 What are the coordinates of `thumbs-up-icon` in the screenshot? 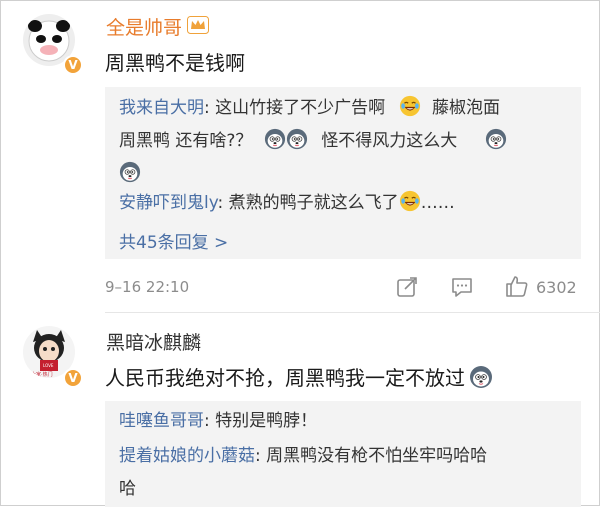 It's located at (517, 286).